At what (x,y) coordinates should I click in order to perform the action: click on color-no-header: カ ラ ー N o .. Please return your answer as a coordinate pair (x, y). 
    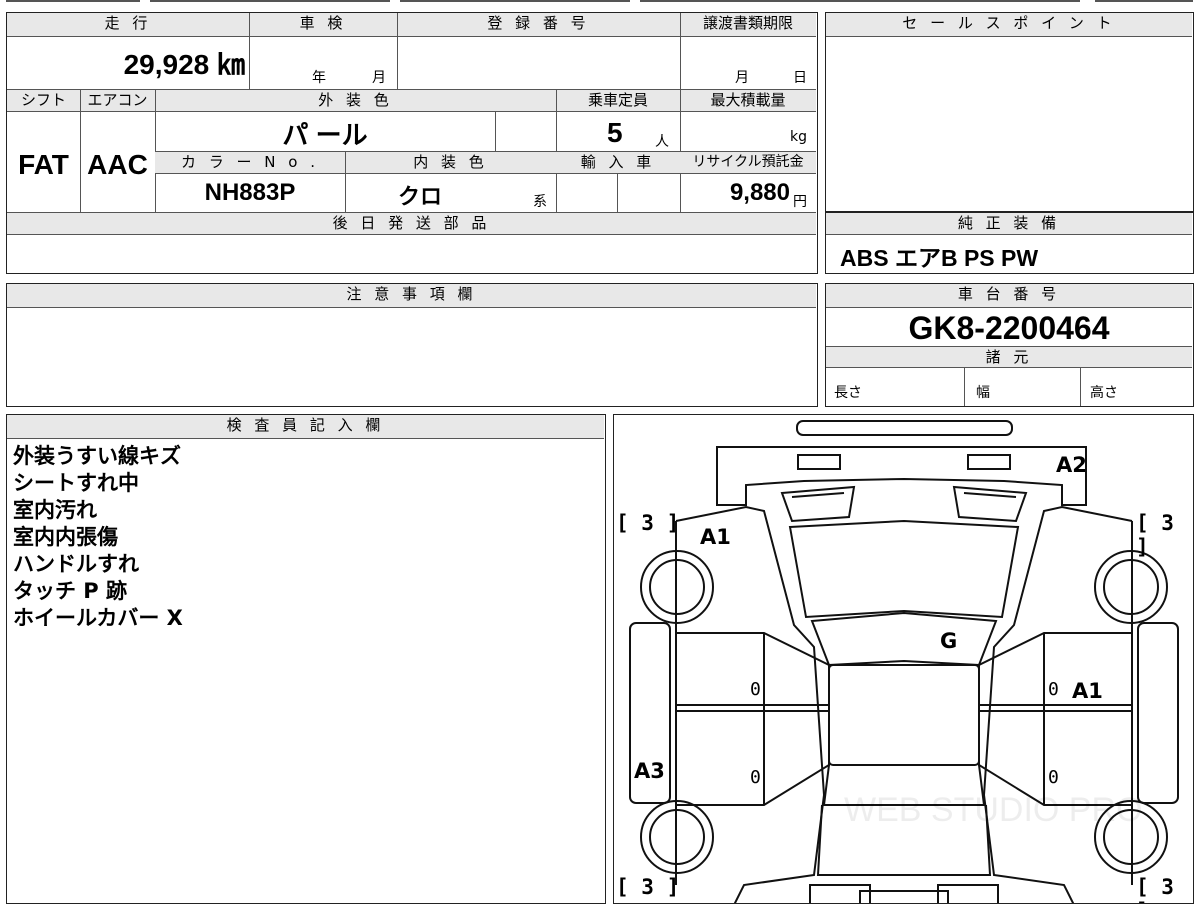
    Looking at the image, I should click on (250, 163).